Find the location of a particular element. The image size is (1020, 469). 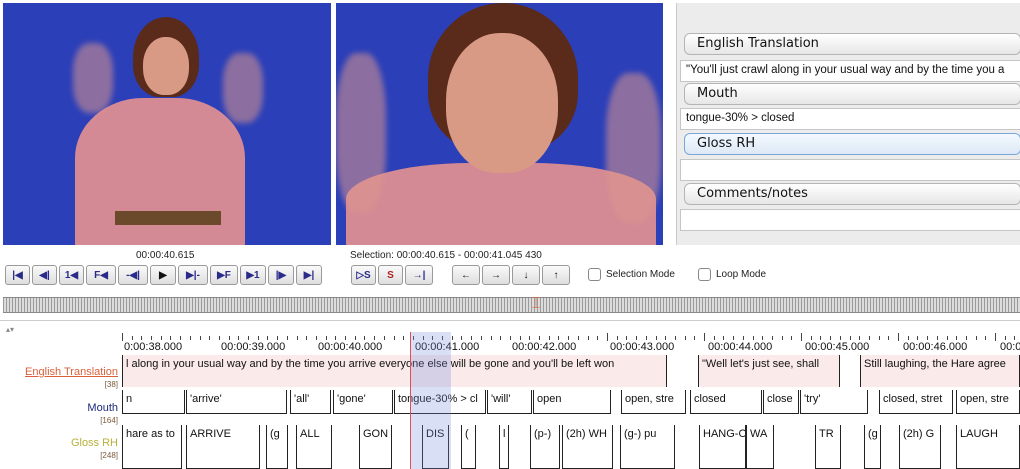

tier-header-gloss-rh: Gloss RH is located at coordinates (852, 144).